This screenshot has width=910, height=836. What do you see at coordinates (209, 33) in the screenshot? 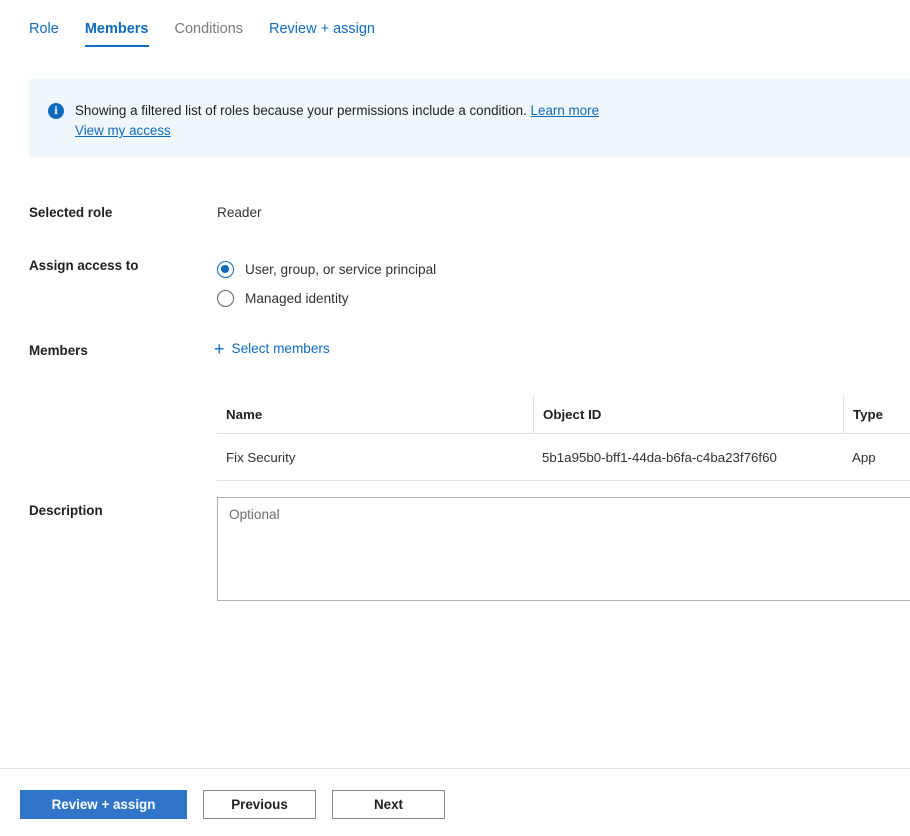
I see `tab-conditions: Conditions` at bounding box center [209, 33].